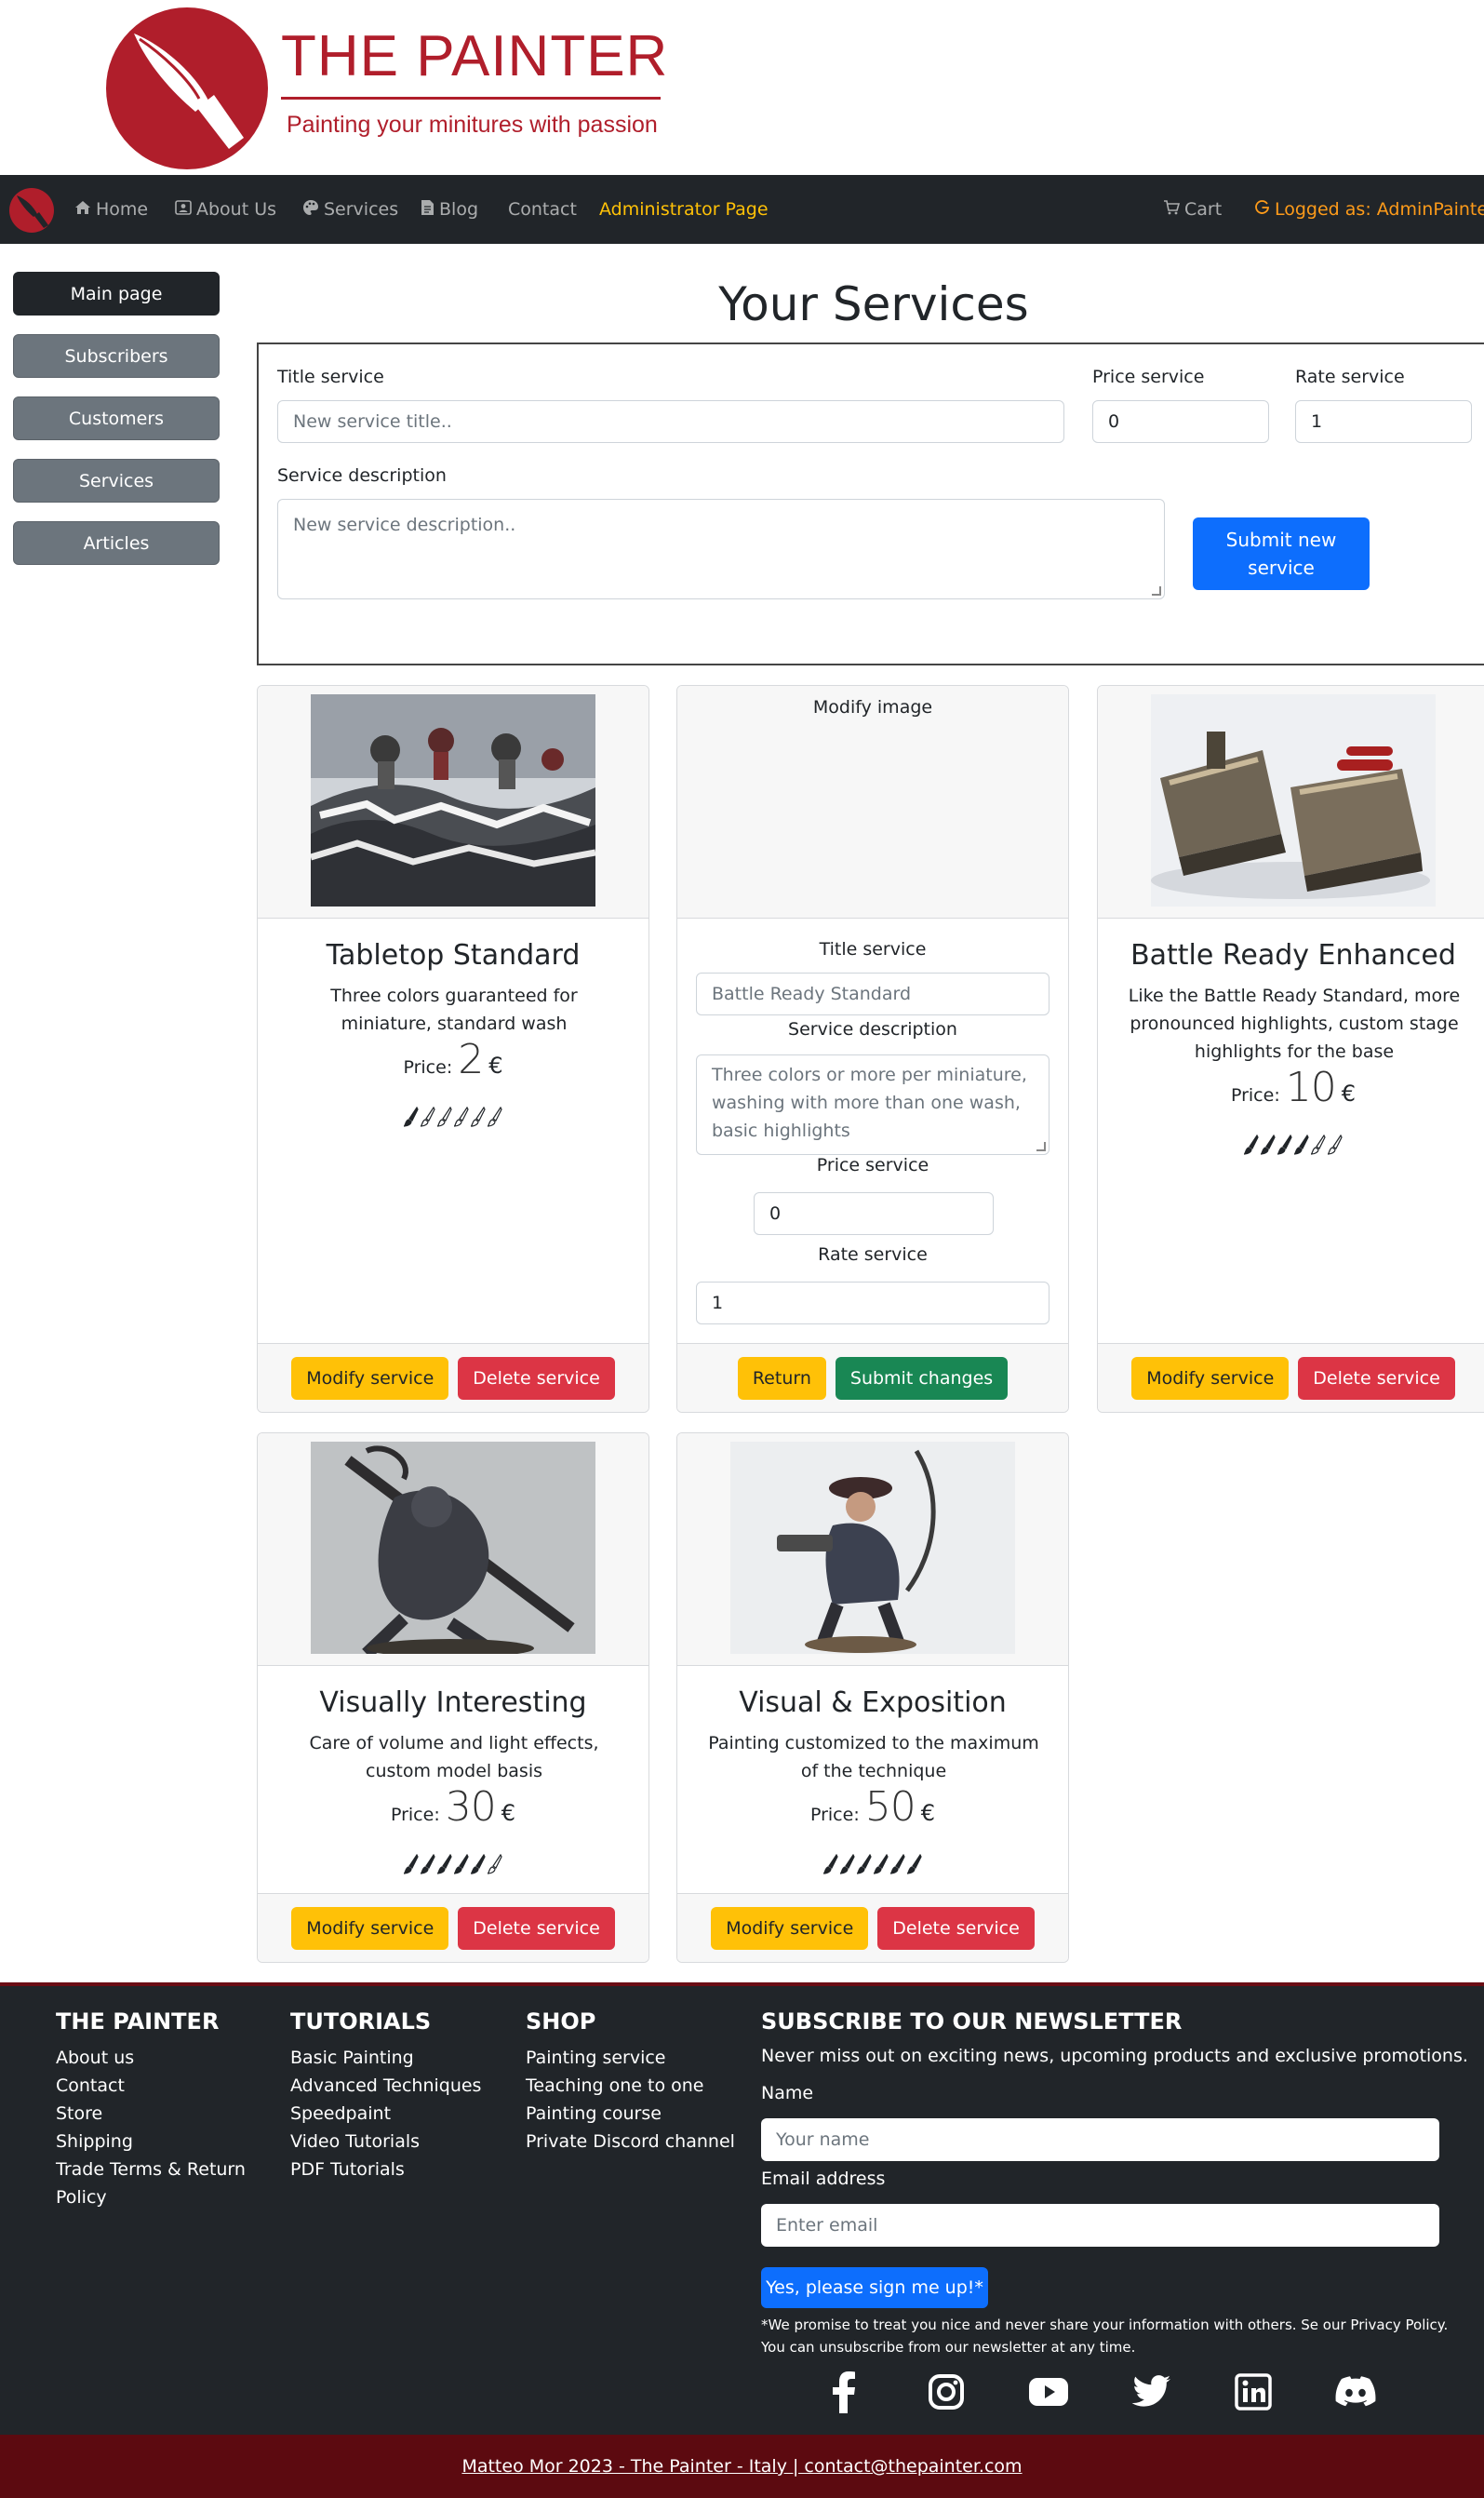  Describe the element at coordinates (1281, 553) in the screenshot. I see `submit-new-service-button: Submit new service` at that location.